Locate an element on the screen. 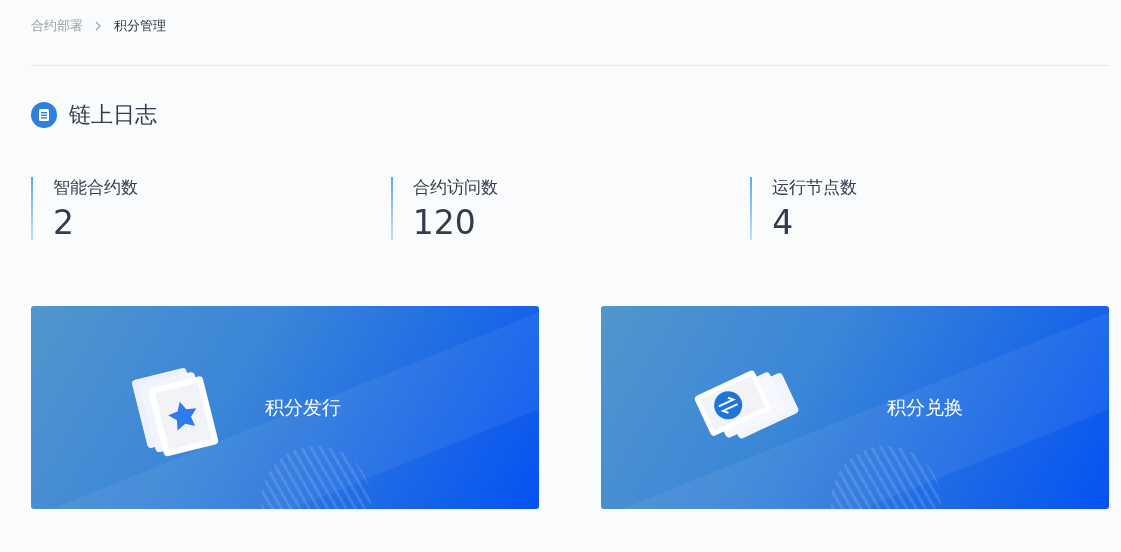  stat-label: 合约访问数 is located at coordinates (455, 187).